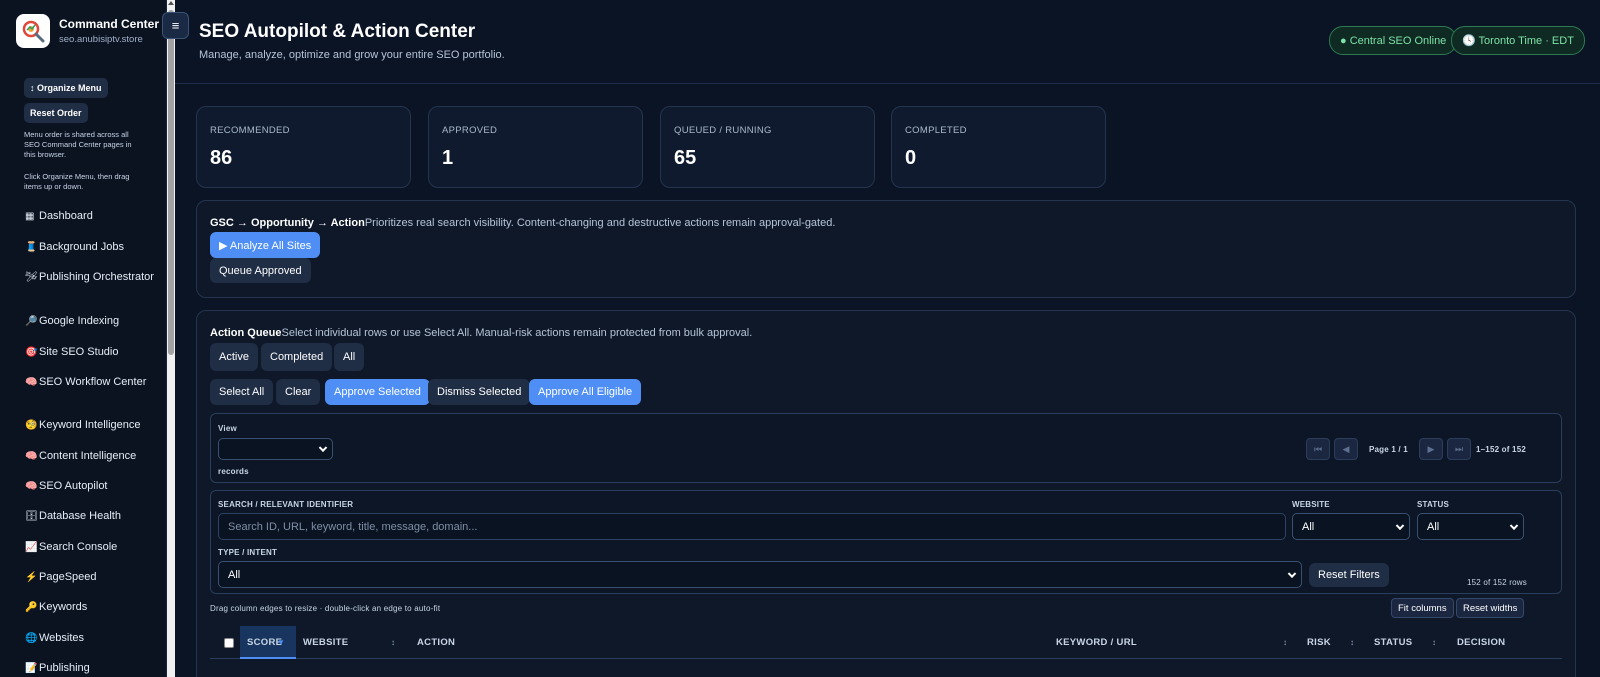 This screenshot has width=1600, height=677. I want to click on sidebar-item-search-console: 📈 Search Console, so click(90, 547).